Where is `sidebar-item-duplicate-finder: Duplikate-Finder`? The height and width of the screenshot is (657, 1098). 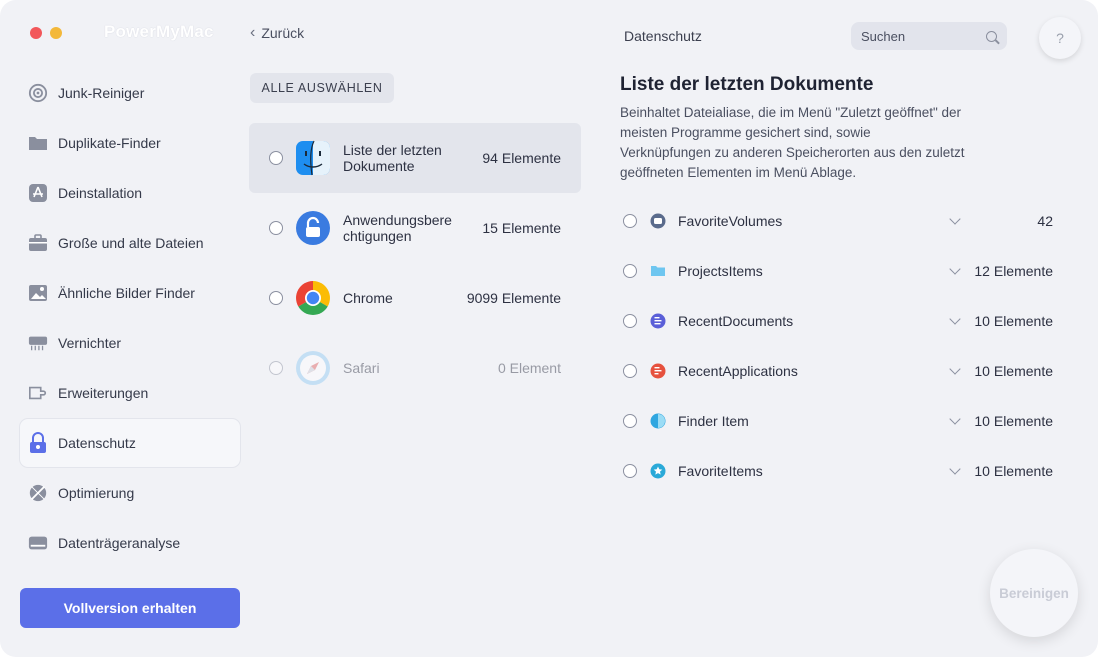 sidebar-item-duplicate-finder: Duplikate-Finder is located at coordinates (130, 143).